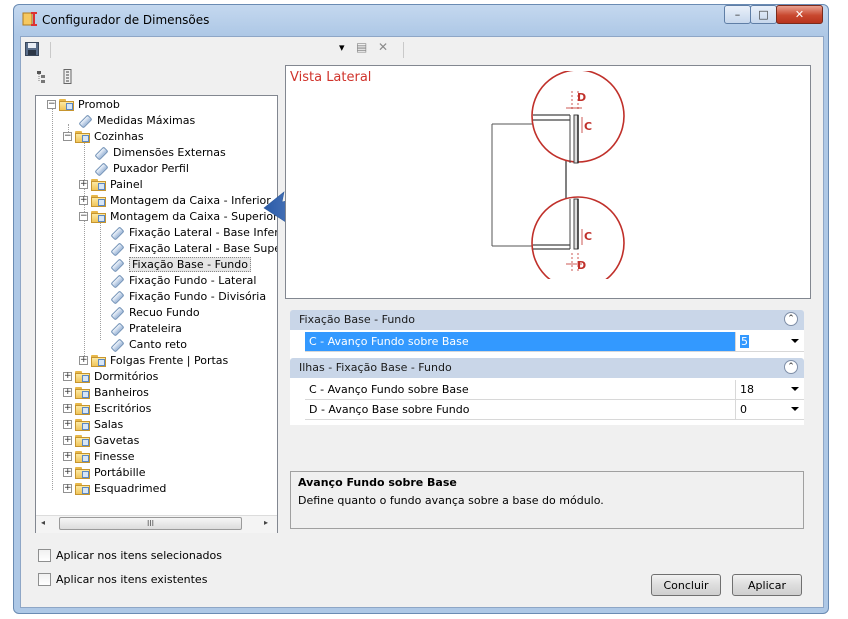 The image size is (848, 619). What do you see at coordinates (130, 555) in the screenshot?
I see `apply-selected-option: Aplicar nos itens selecionados` at bounding box center [130, 555].